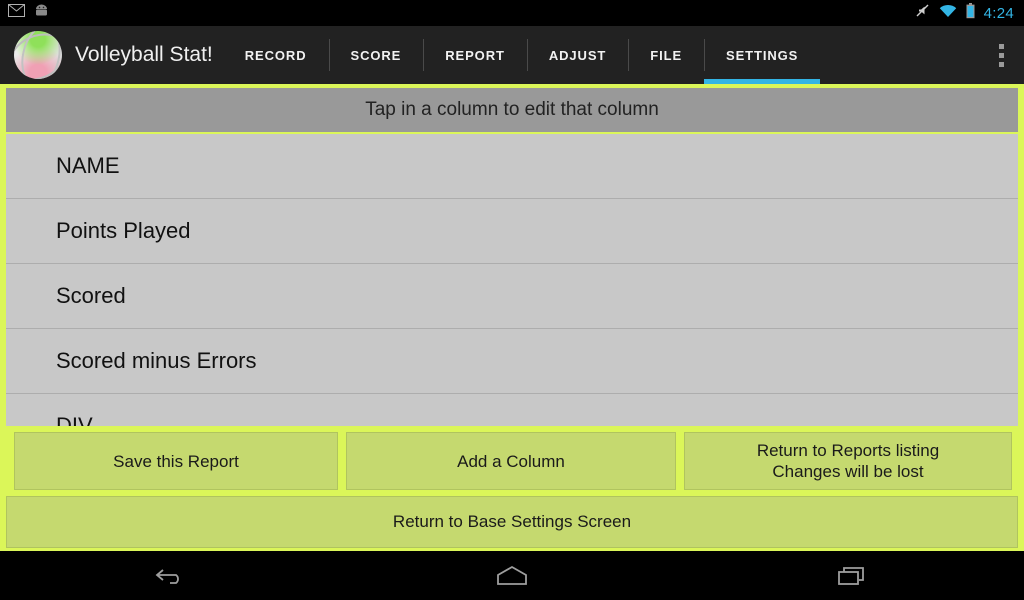 This screenshot has width=1024, height=600. Describe the element at coordinates (276, 55) in the screenshot. I see `tab-record: RECORD` at that location.